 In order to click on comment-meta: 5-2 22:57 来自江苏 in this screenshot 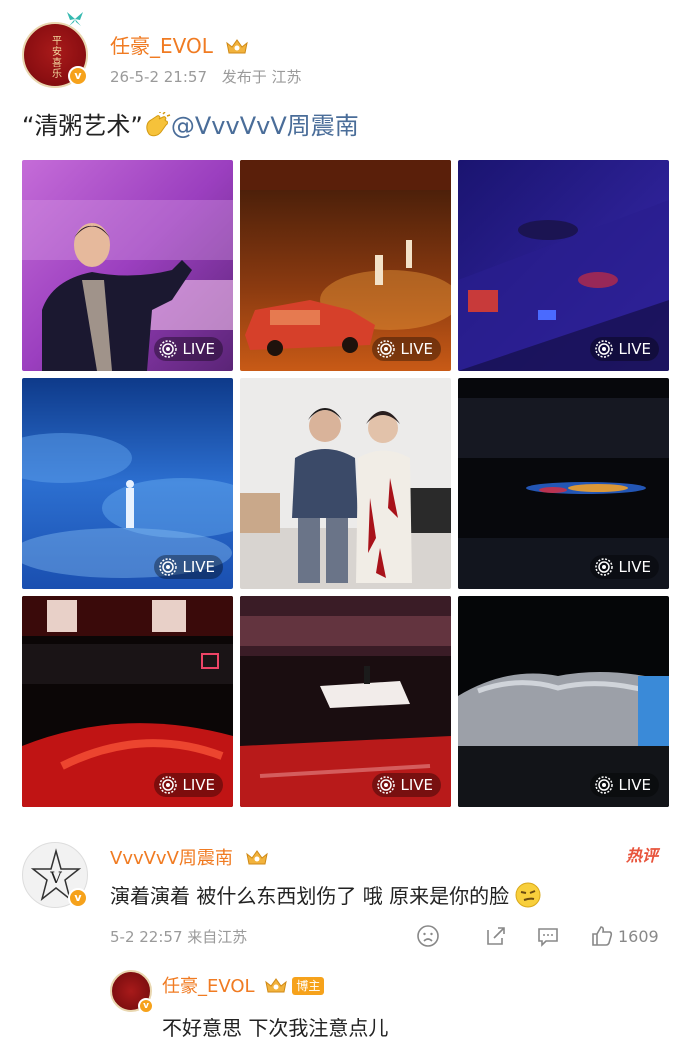, I will do `click(178, 936)`.